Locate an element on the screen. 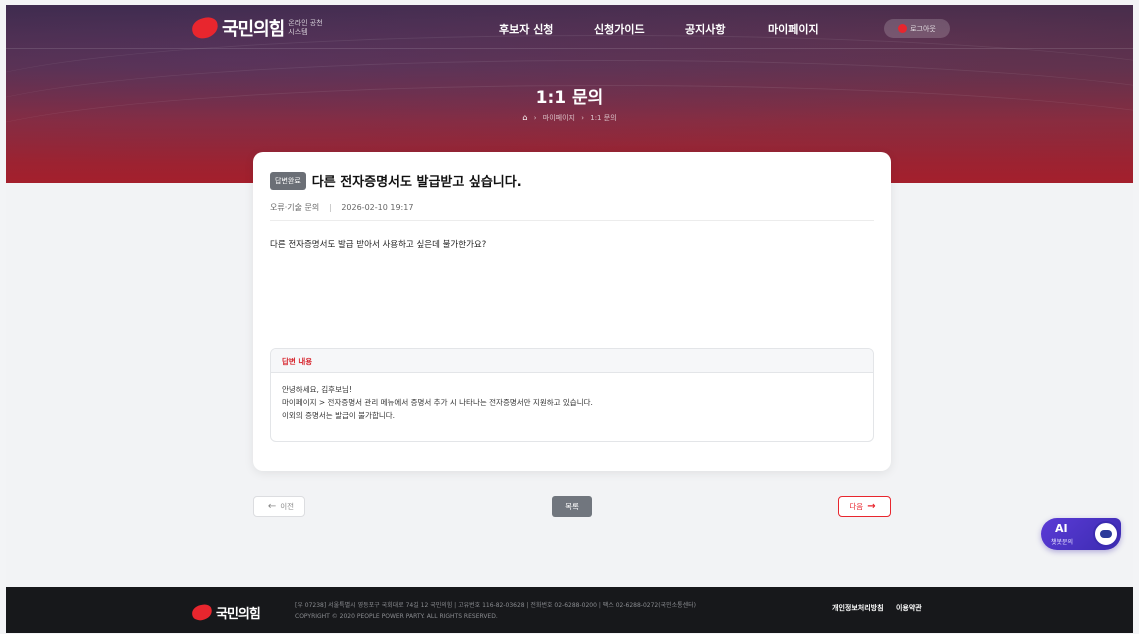 The image size is (1139, 634). answer-line: 안녕하세요, 김후보님! is located at coordinates (317, 389).